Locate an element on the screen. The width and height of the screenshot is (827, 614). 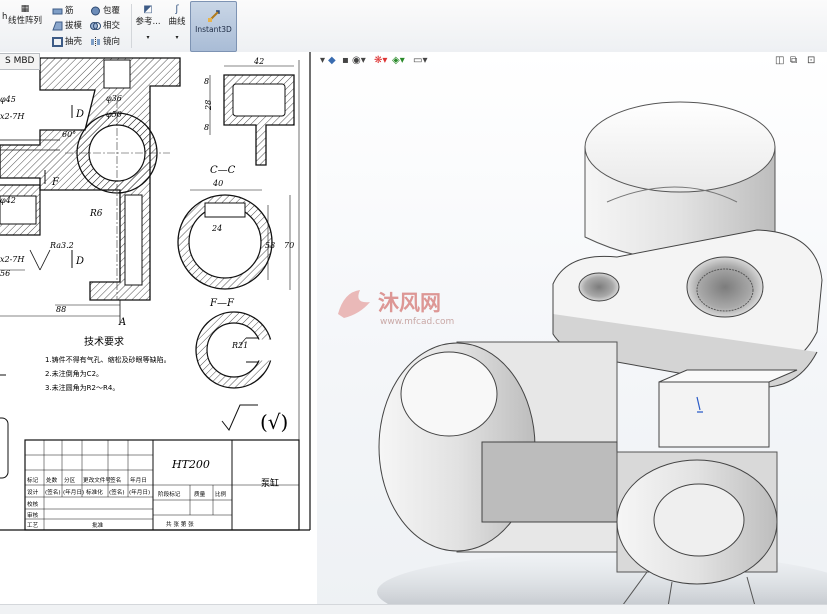
appearance-icon: ❋▾ is located at coordinates (380, 61).